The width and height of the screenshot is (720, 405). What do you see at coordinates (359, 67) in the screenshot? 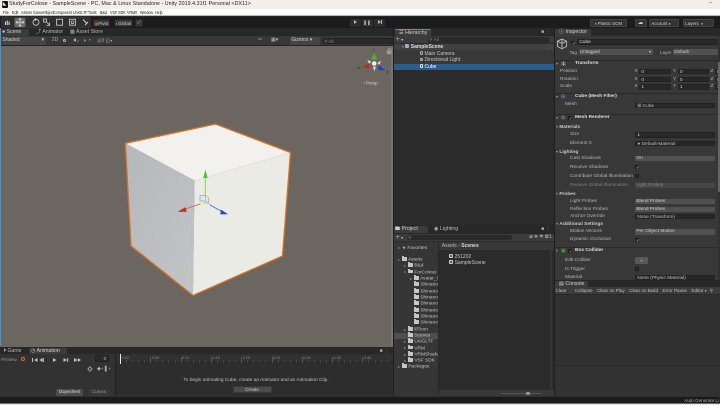
I see `svg-text: x` at bounding box center [359, 67].